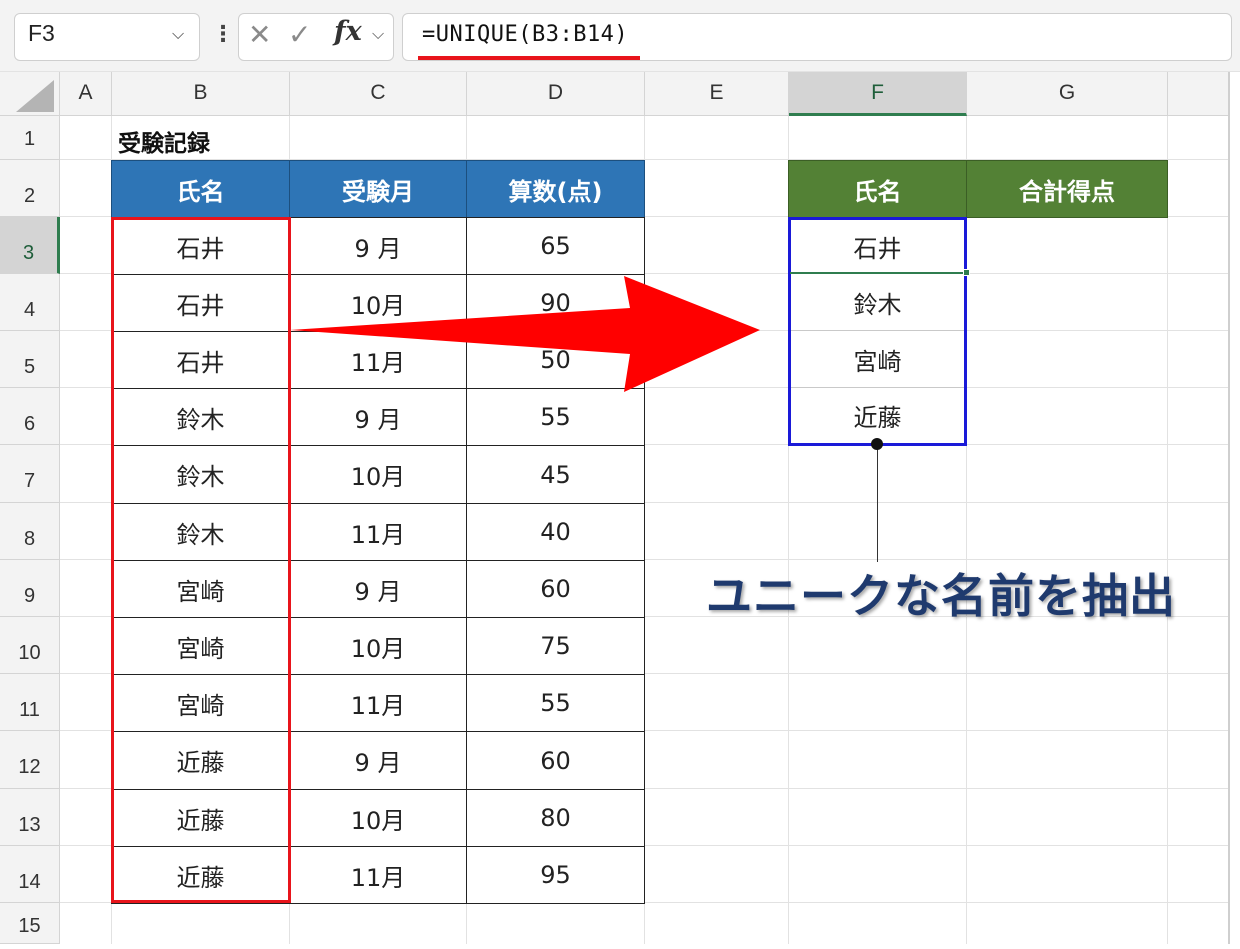 The height and width of the screenshot is (949, 1240). I want to click on result-header-name: 氏名, so click(877, 189).